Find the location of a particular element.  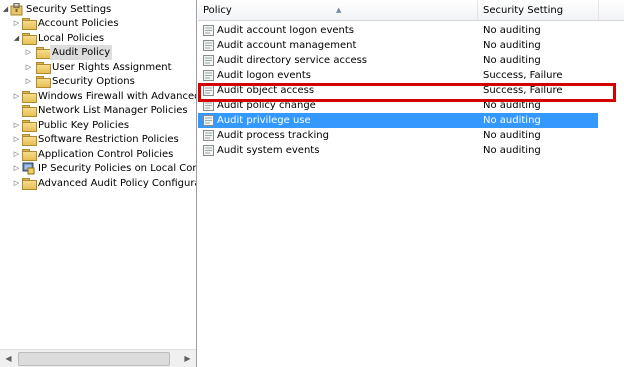

tree-item-audit-policy: ▷ Audit Policy is located at coordinates (98, 52).